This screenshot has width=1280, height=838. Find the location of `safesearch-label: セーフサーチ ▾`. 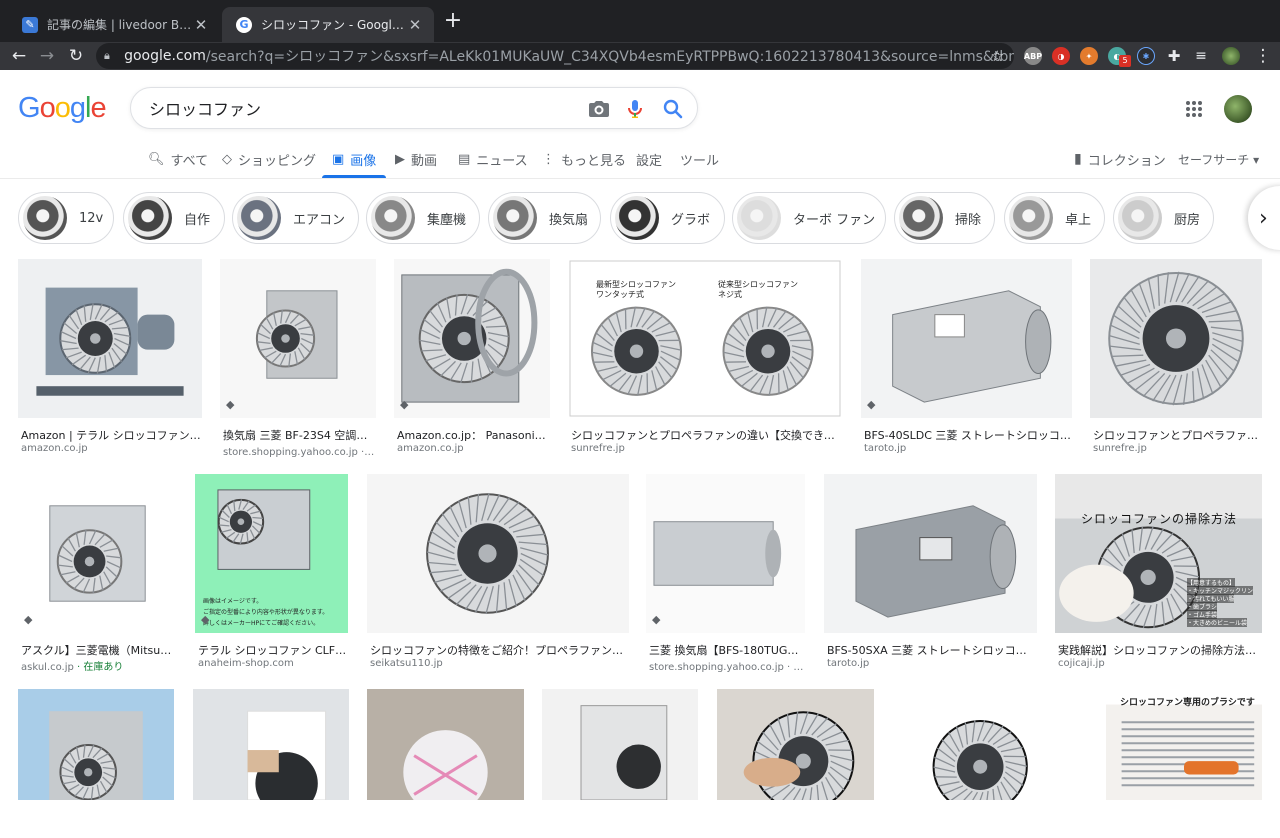

safesearch-label: セーフサーチ ▾ is located at coordinates (1218, 159).